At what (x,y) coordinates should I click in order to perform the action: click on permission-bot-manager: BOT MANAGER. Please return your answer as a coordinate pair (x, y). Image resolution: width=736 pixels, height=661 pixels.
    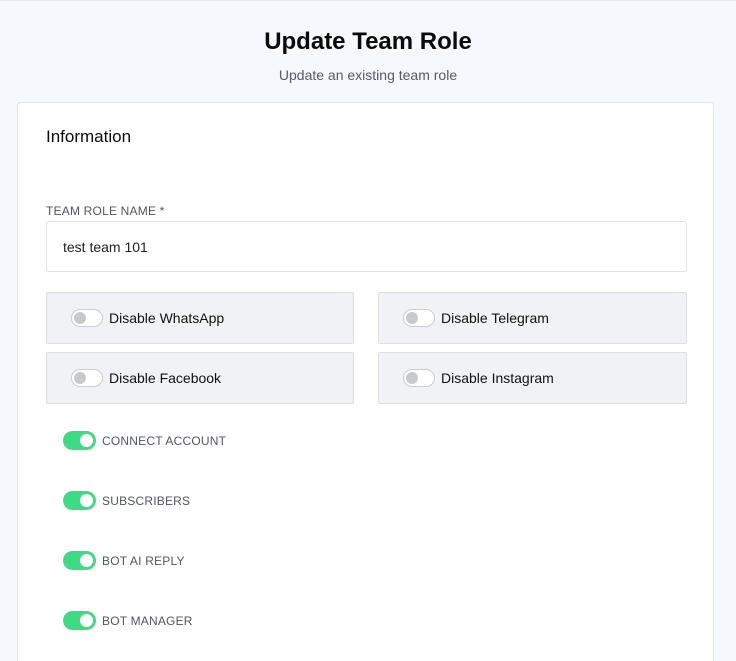
    Looking at the image, I should click on (128, 620).